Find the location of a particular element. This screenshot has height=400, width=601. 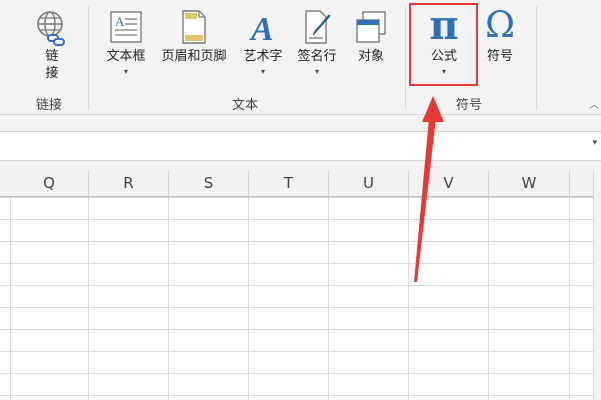

column-header: U is located at coordinates (369, 183).